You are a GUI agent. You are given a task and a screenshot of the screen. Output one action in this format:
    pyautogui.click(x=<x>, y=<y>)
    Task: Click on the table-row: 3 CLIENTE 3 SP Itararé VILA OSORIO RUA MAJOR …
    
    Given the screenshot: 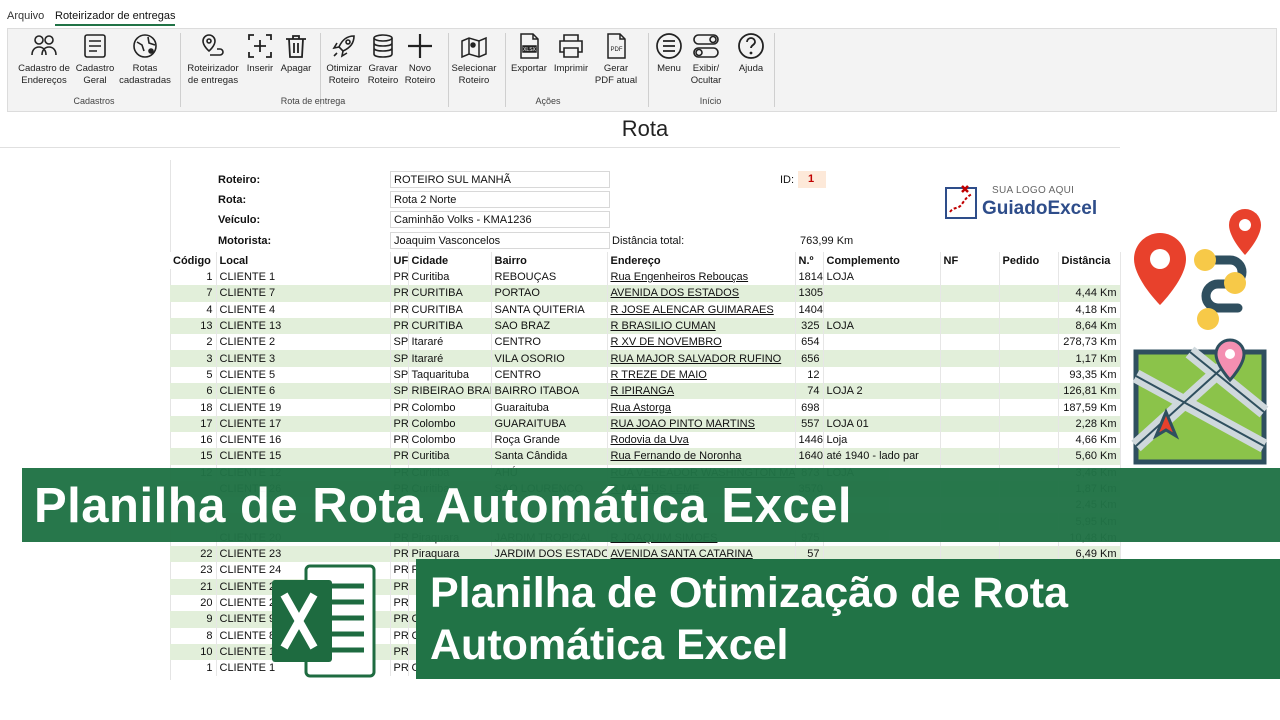 What is the action you would take?
    pyautogui.click(x=645, y=358)
    